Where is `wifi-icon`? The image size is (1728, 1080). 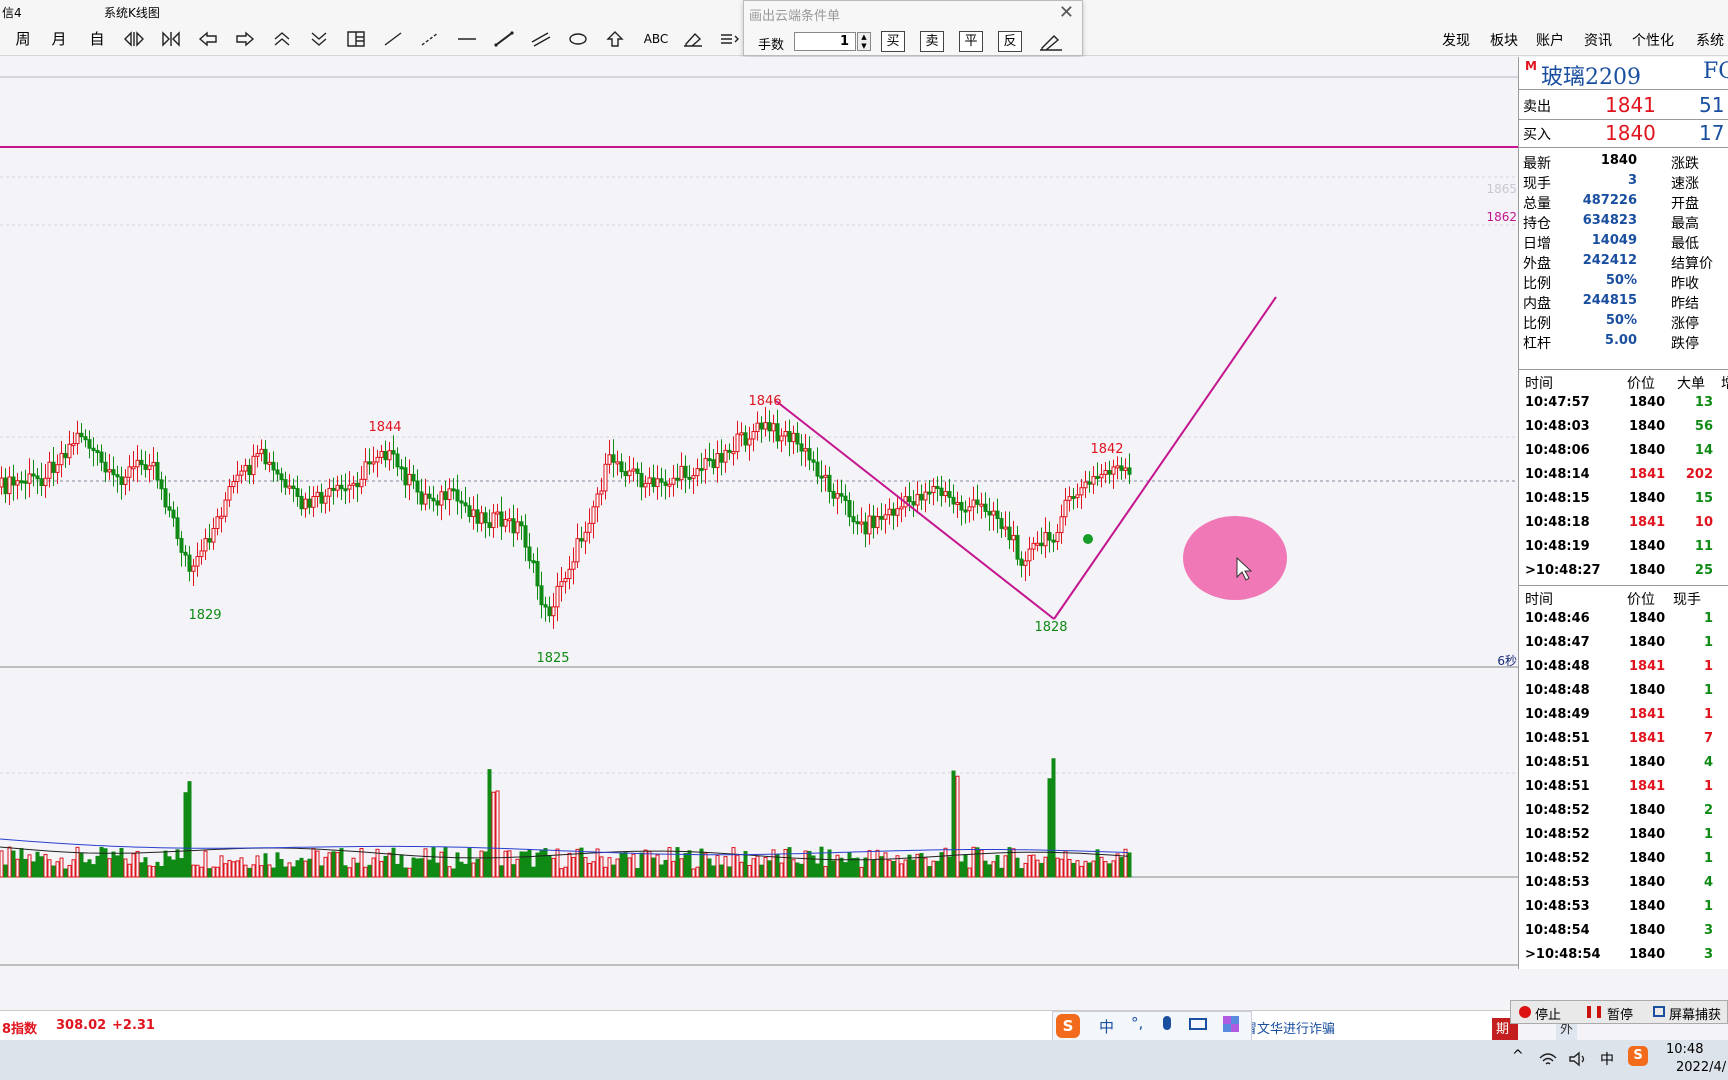 wifi-icon is located at coordinates (1548, 1059).